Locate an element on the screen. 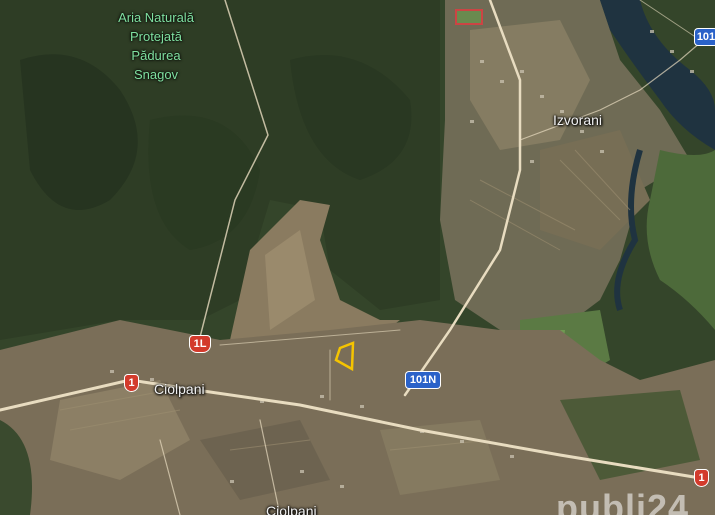 This screenshot has width=715, height=515. protected-area-line-1: Aria Naturală is located at coordinates (156, 17).